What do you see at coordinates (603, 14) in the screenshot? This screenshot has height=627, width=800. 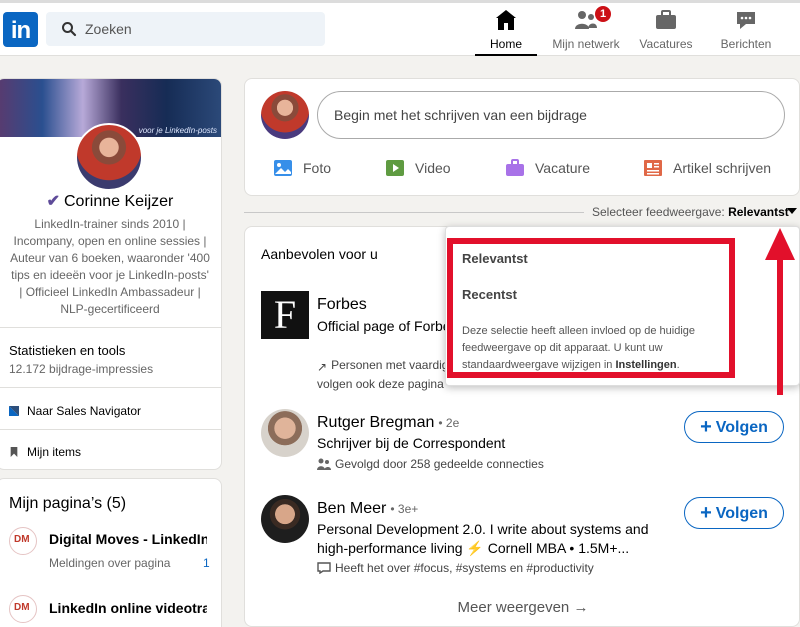 I see `notification-badge: 1` at bounding box center [603, 14].